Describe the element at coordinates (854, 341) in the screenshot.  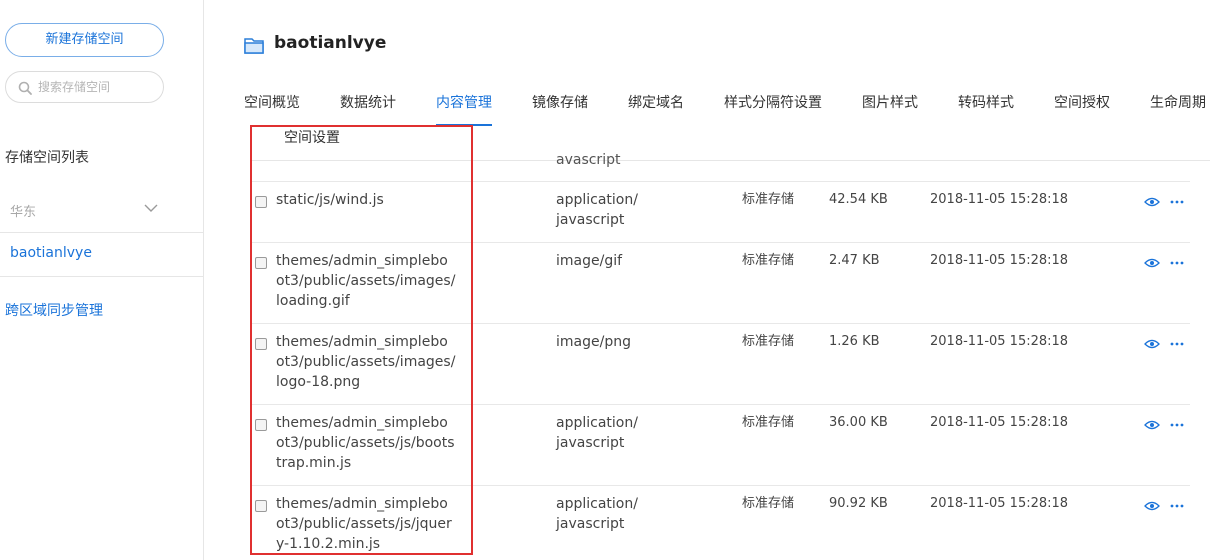
I see `file-size: 1.26 KB` at that location.